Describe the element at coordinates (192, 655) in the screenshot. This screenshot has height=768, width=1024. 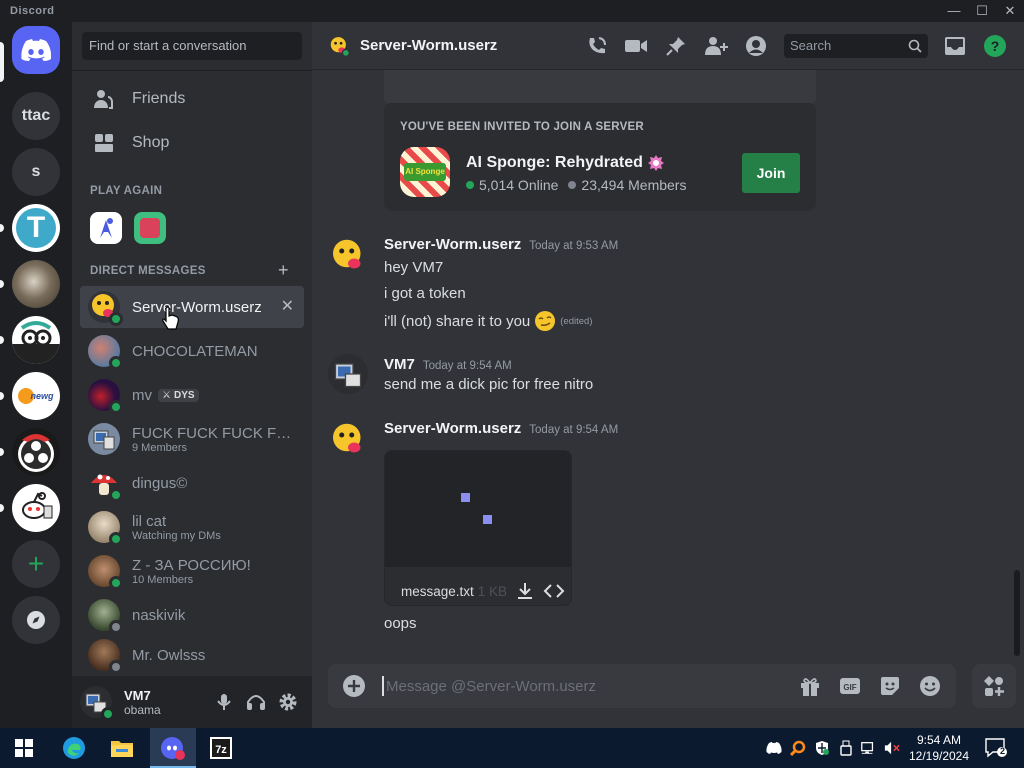
I see `dm-item-mr-owlsss: Mr. Owlsss` at that location.